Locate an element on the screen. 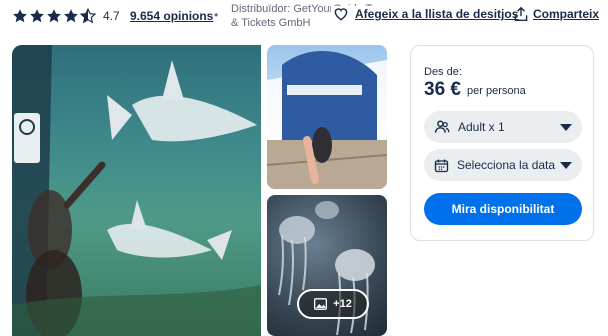 This screenshot has height=336, width=608. building-photo is located at coordinates (327, 117).